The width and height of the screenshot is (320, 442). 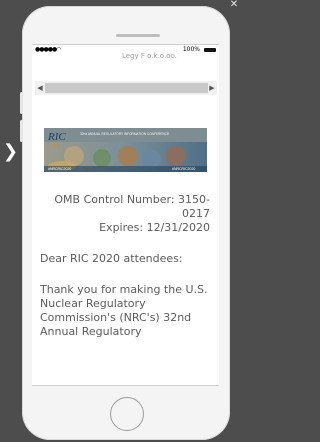 I want to click on signal-dots-icon: ●●●●●, so click(x=46, y=49).